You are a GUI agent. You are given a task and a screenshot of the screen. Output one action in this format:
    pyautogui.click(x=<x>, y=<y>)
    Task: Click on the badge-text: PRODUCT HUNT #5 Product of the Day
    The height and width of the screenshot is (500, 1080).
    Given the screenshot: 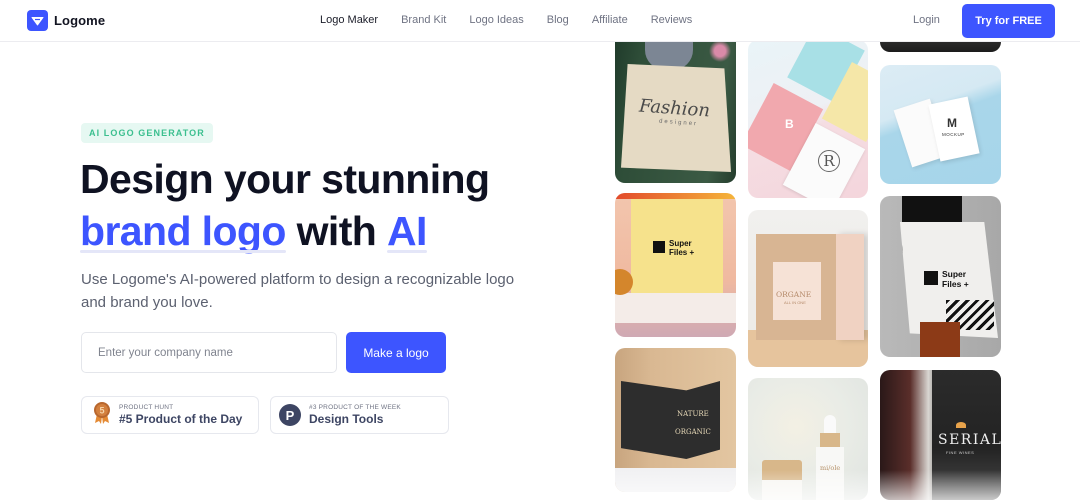 What is the action you would take?
    pyautogui.click(x=180, y=415)
    